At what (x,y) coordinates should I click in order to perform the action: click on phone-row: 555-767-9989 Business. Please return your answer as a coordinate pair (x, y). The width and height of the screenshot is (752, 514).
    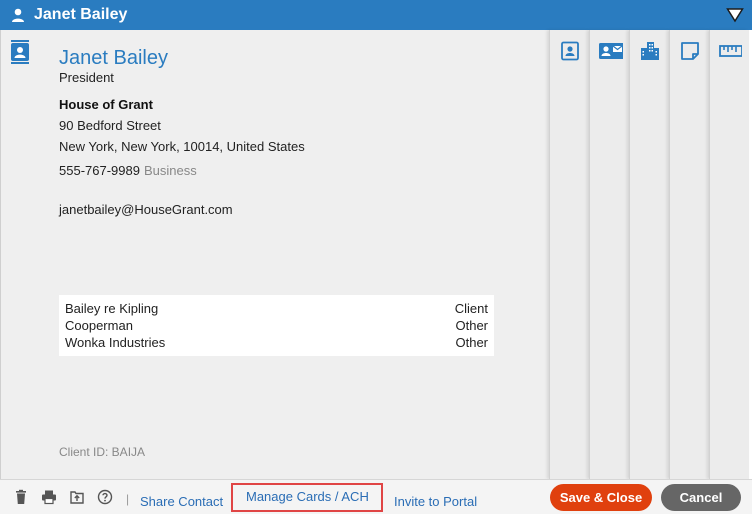
    Looking at the image, I should click on (128, 170).